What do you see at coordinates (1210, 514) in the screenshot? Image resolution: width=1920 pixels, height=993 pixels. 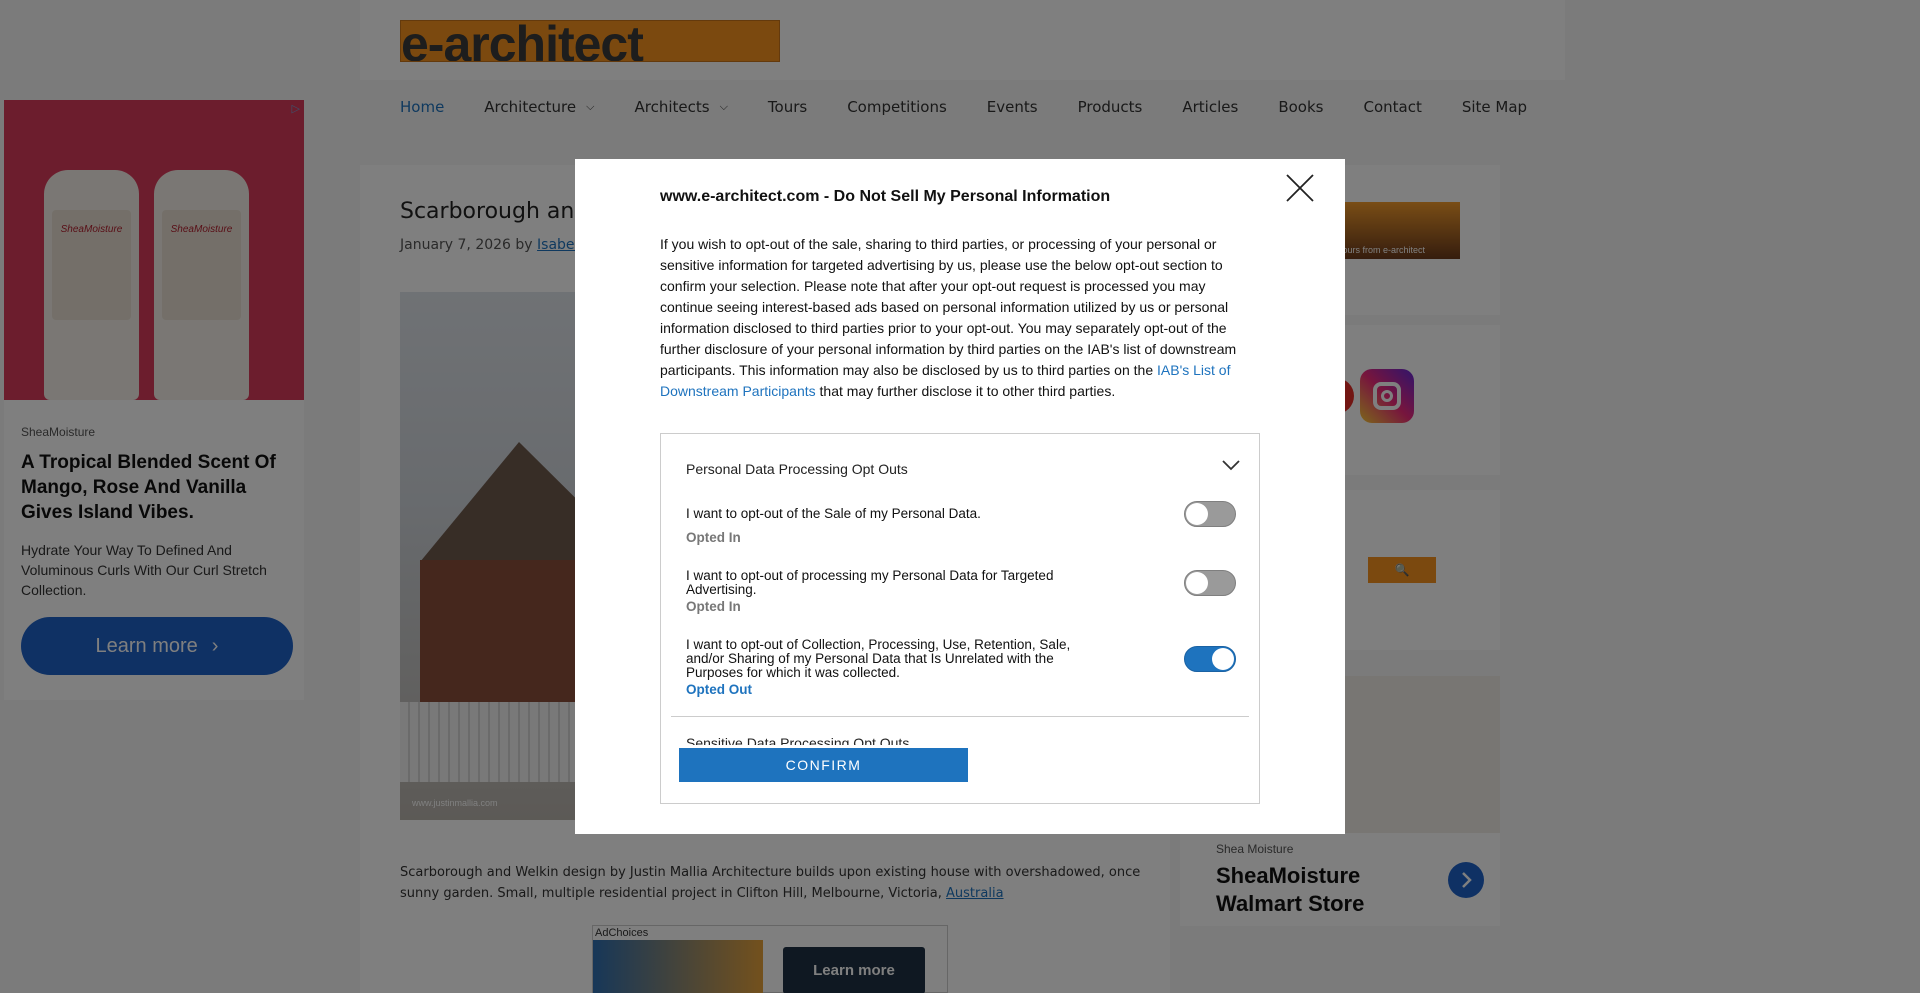 I see `optout-sale-toggle` at bounding box center [1210, 514].